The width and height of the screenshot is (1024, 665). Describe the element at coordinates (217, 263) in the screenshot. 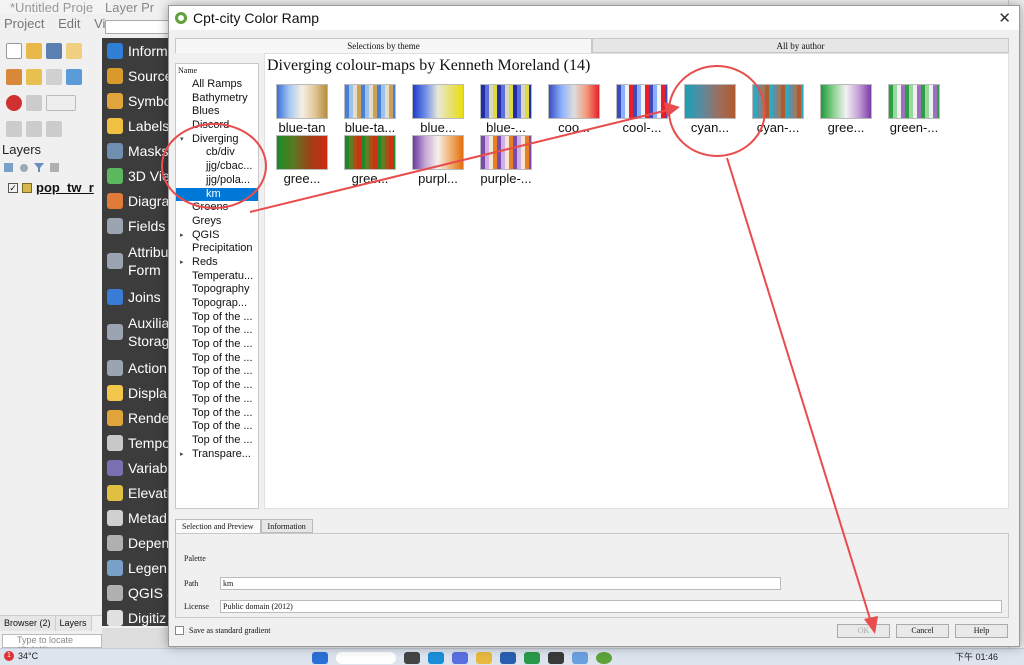

I see `tree-item: ▸ Reds` at that location.